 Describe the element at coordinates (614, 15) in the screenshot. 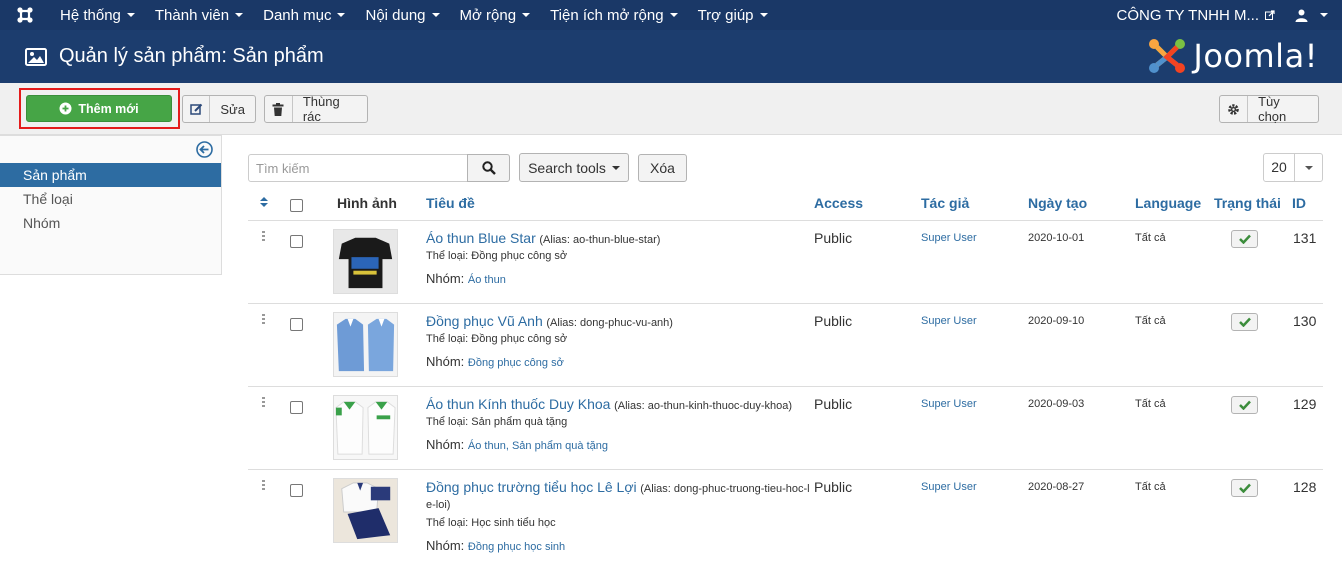

I see `menu-components: Tiện ích mở rộng` at that location.